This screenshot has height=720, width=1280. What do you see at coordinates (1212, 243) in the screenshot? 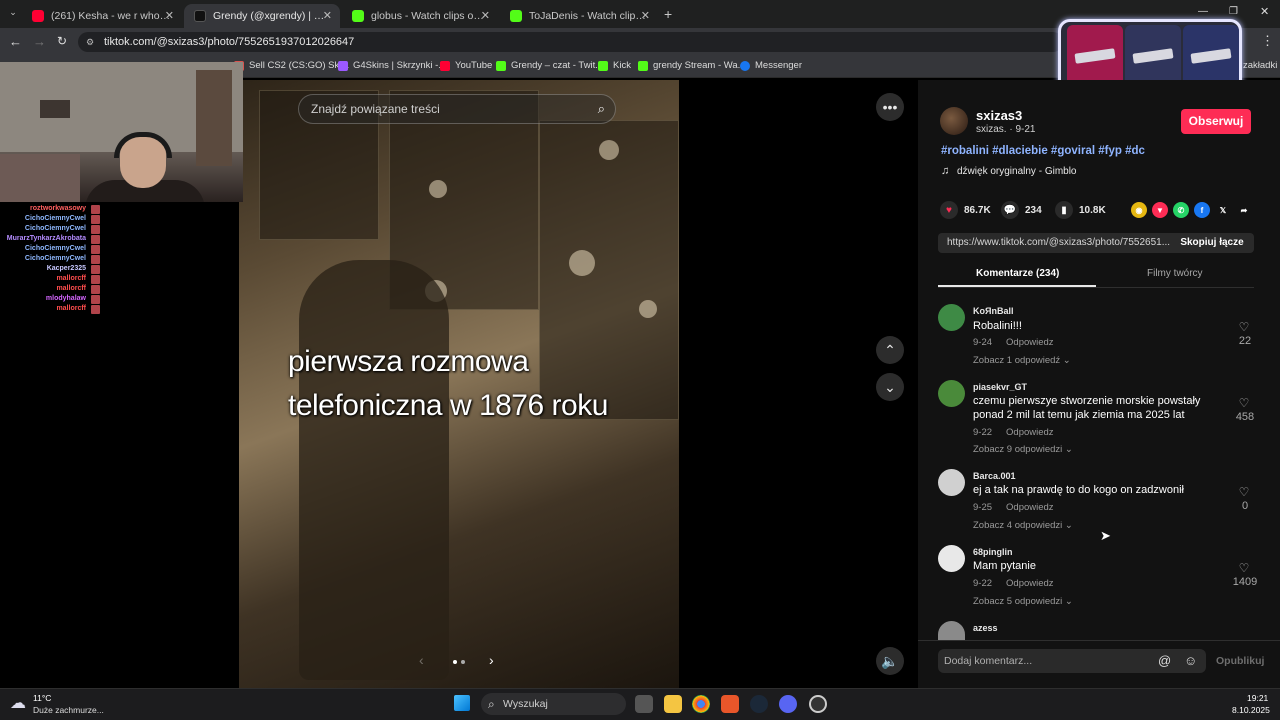
I see `copy-link-button: Skopiuj łącze` at bounding box center [1212, 243].